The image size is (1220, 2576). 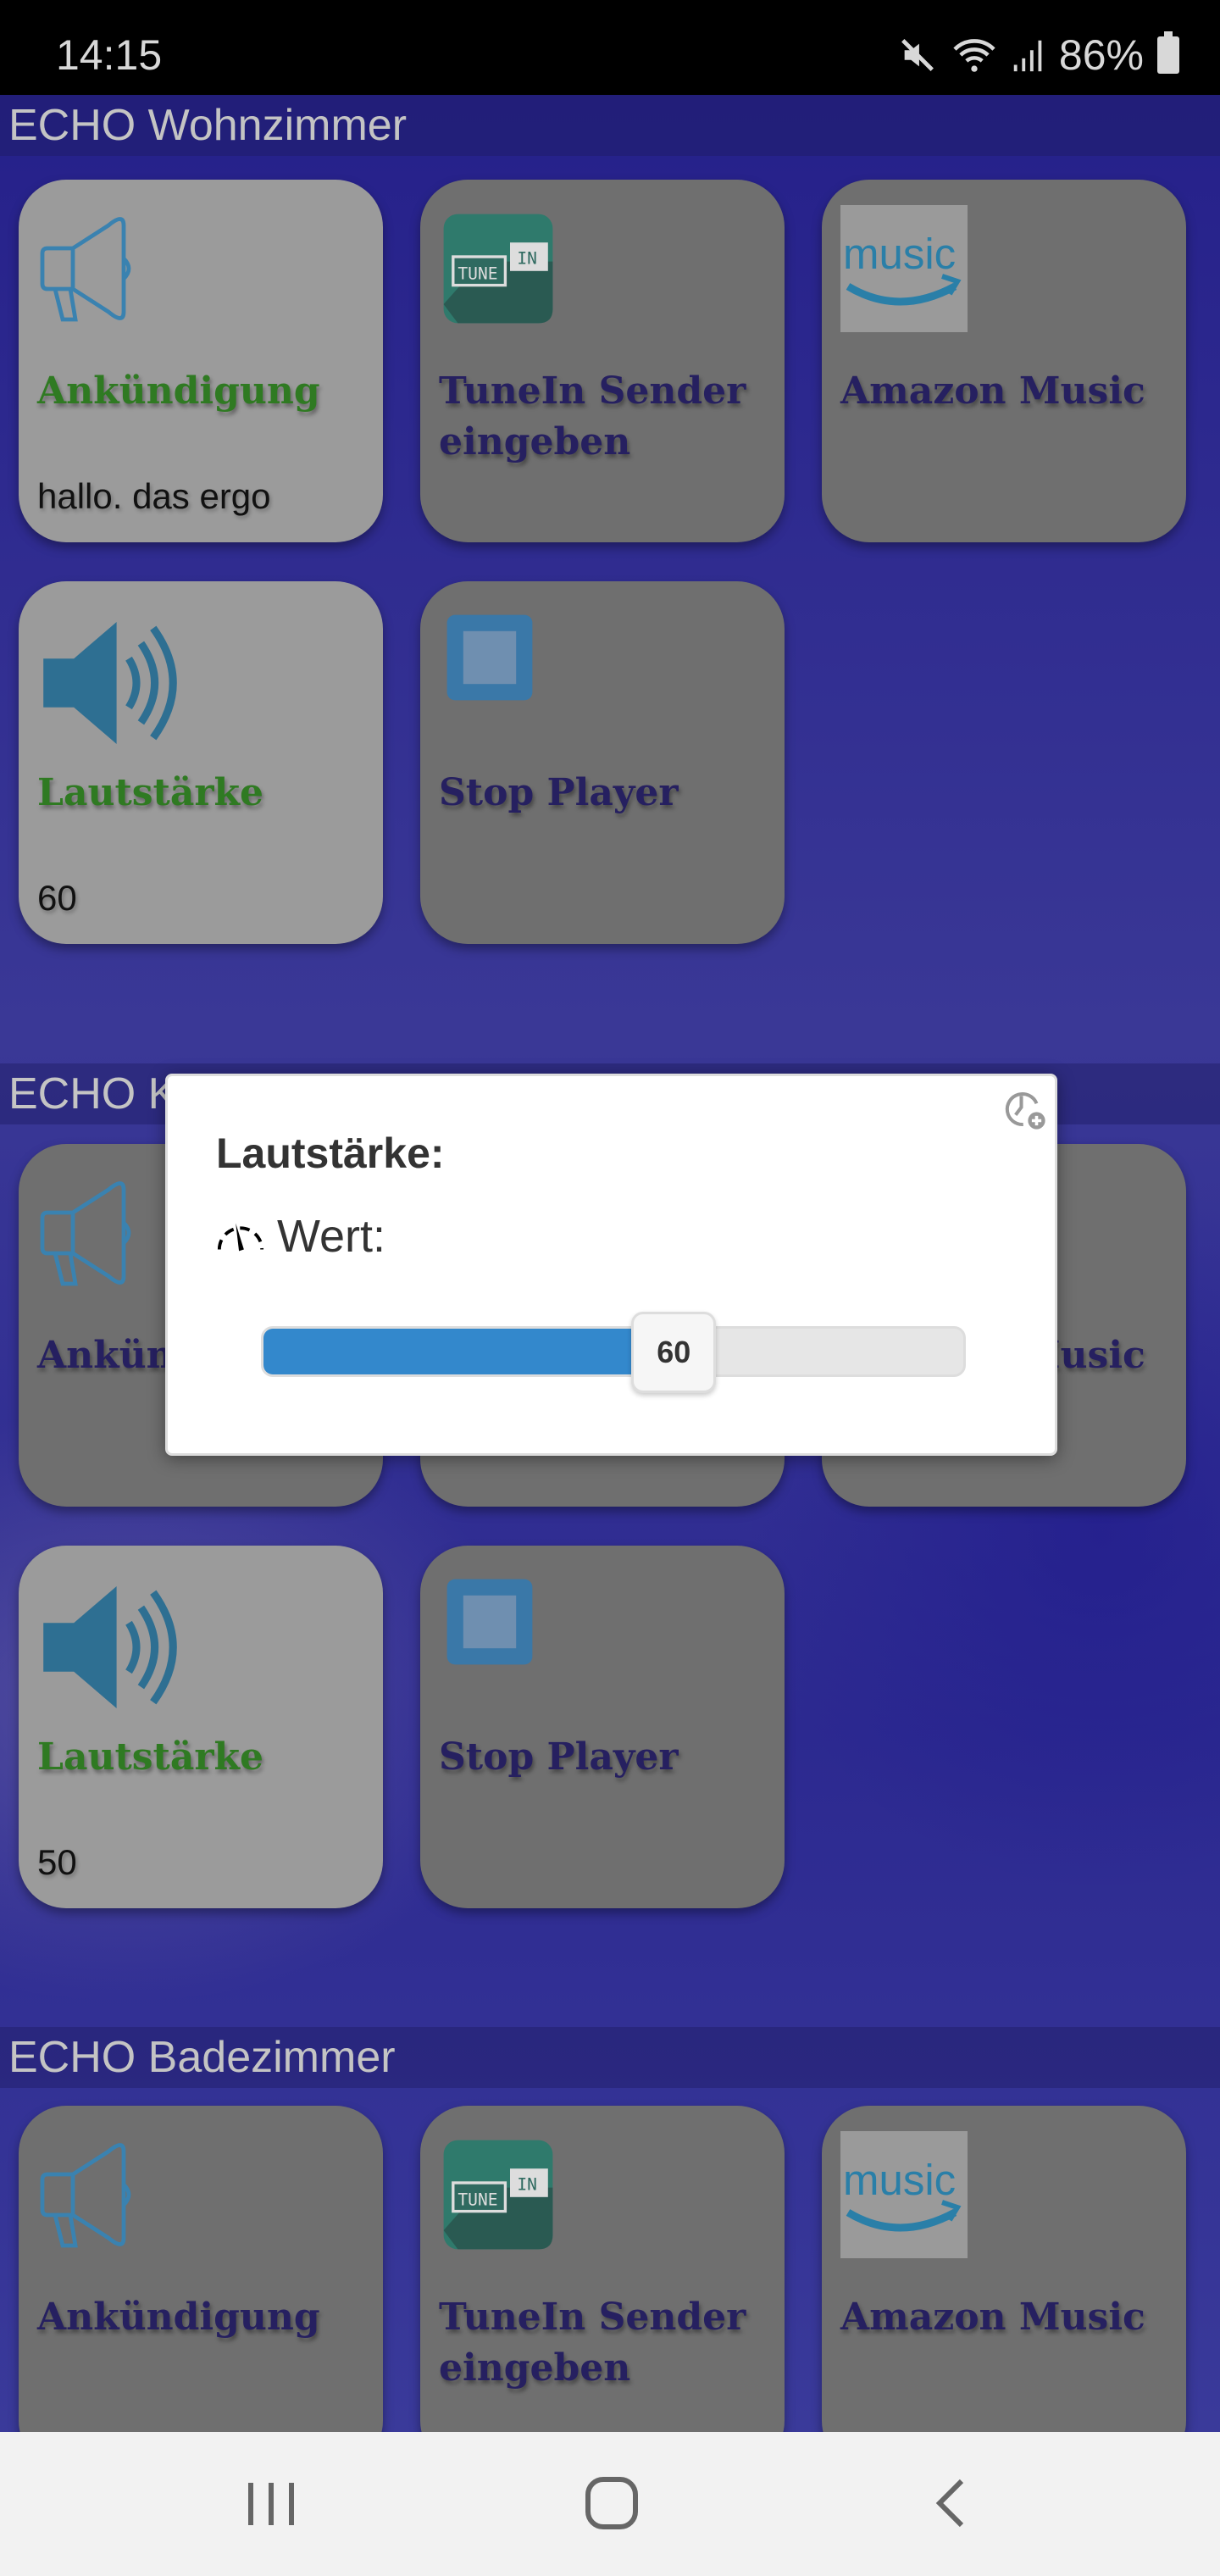 I want to click on battery-icon, so click(x=1168, y=52).